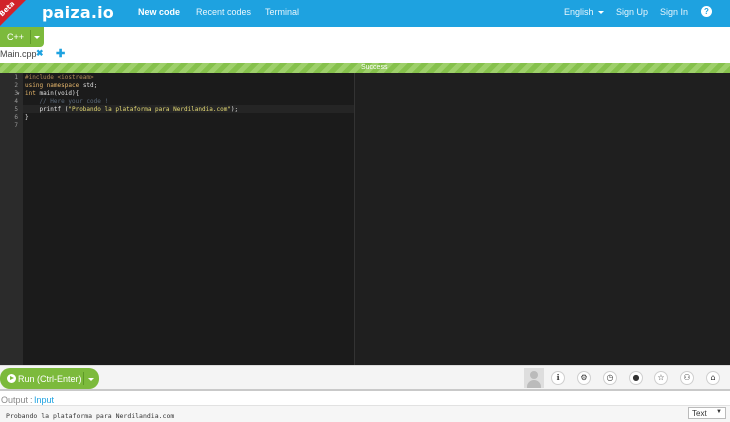 The width and height of the screenshot is (730, 422). Describe the element at coordinates (579, 12) in the screenshot. I see `language-label: English` at that location.